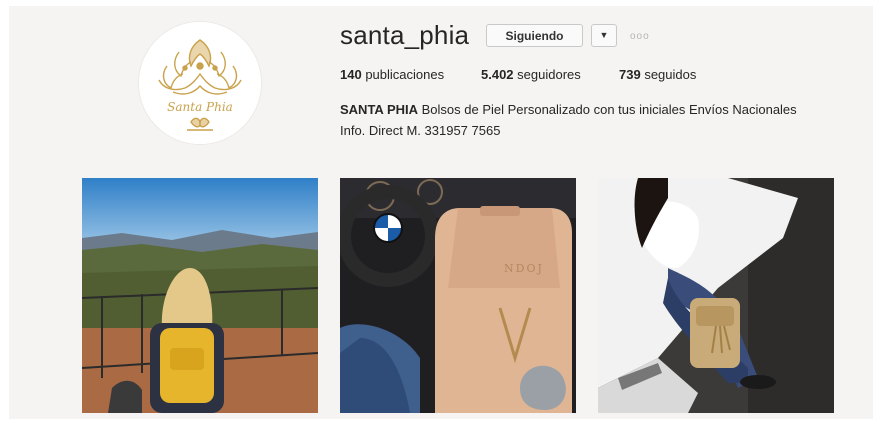  Describe the element at coordinates (524, 268) in the screenshot. I see `backpack-monogram: NDOJ` at that location.